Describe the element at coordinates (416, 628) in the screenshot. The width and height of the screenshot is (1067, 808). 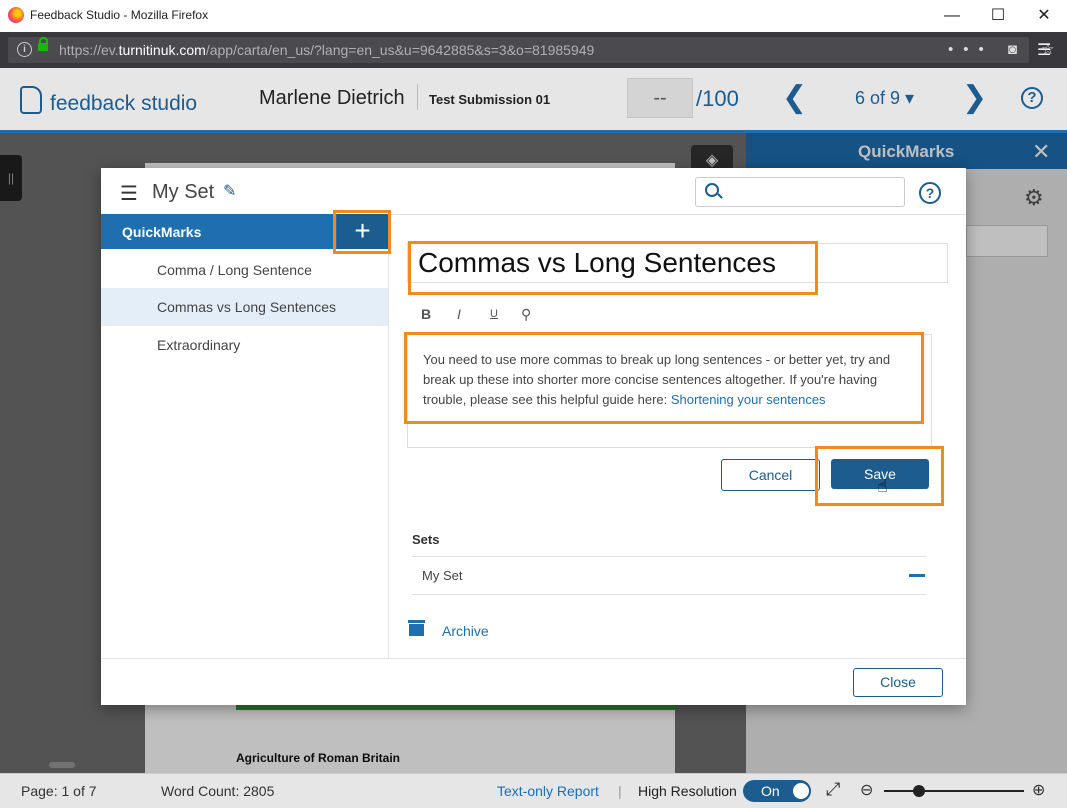
I see `archive-icon` at that location.